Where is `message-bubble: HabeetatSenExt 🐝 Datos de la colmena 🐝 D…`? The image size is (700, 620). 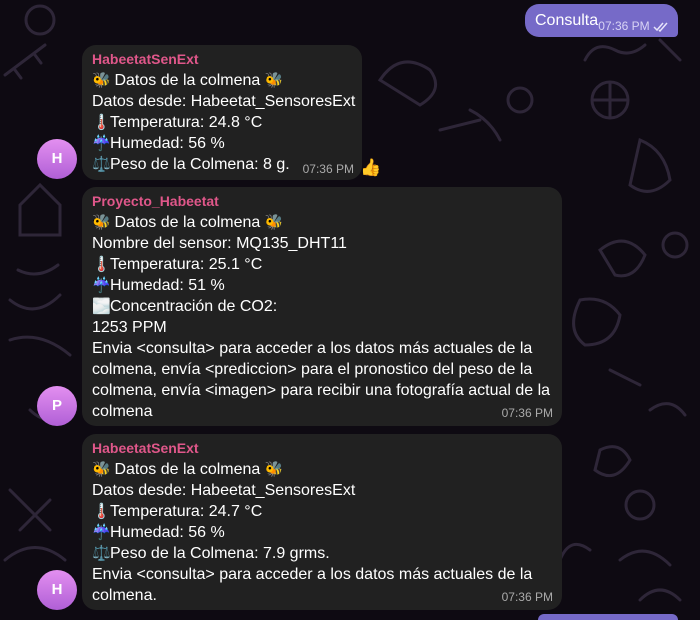 message-bubble: HabeetatSenExt 🐝 Datos de la colmena 🐝 D… is located at coordinates (222, 112).